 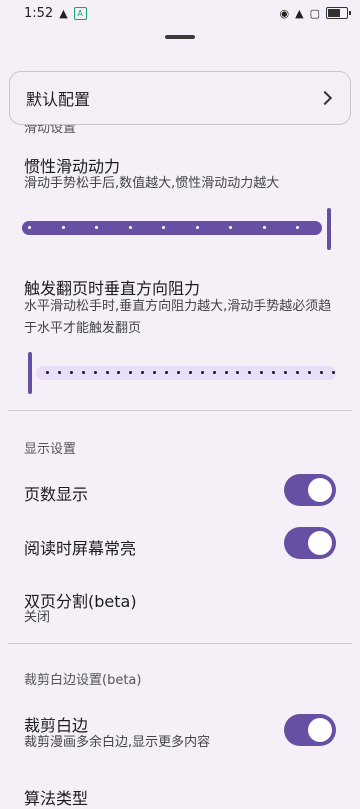 What do you see at coordinates (299, 13) in the screenshot?
I see `wifi-icon: ▲` at bounding box center [299, 13].